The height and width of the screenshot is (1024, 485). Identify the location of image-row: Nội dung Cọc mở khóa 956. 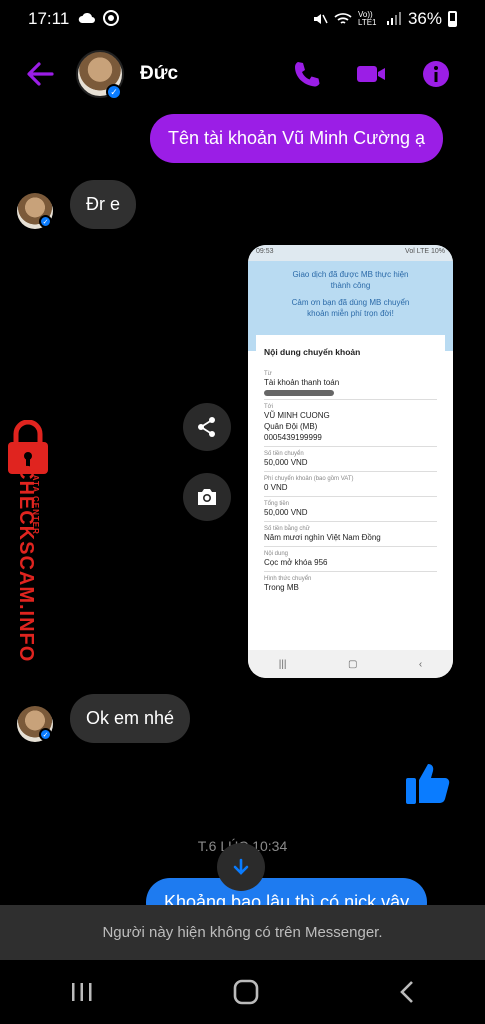
(350, 559).